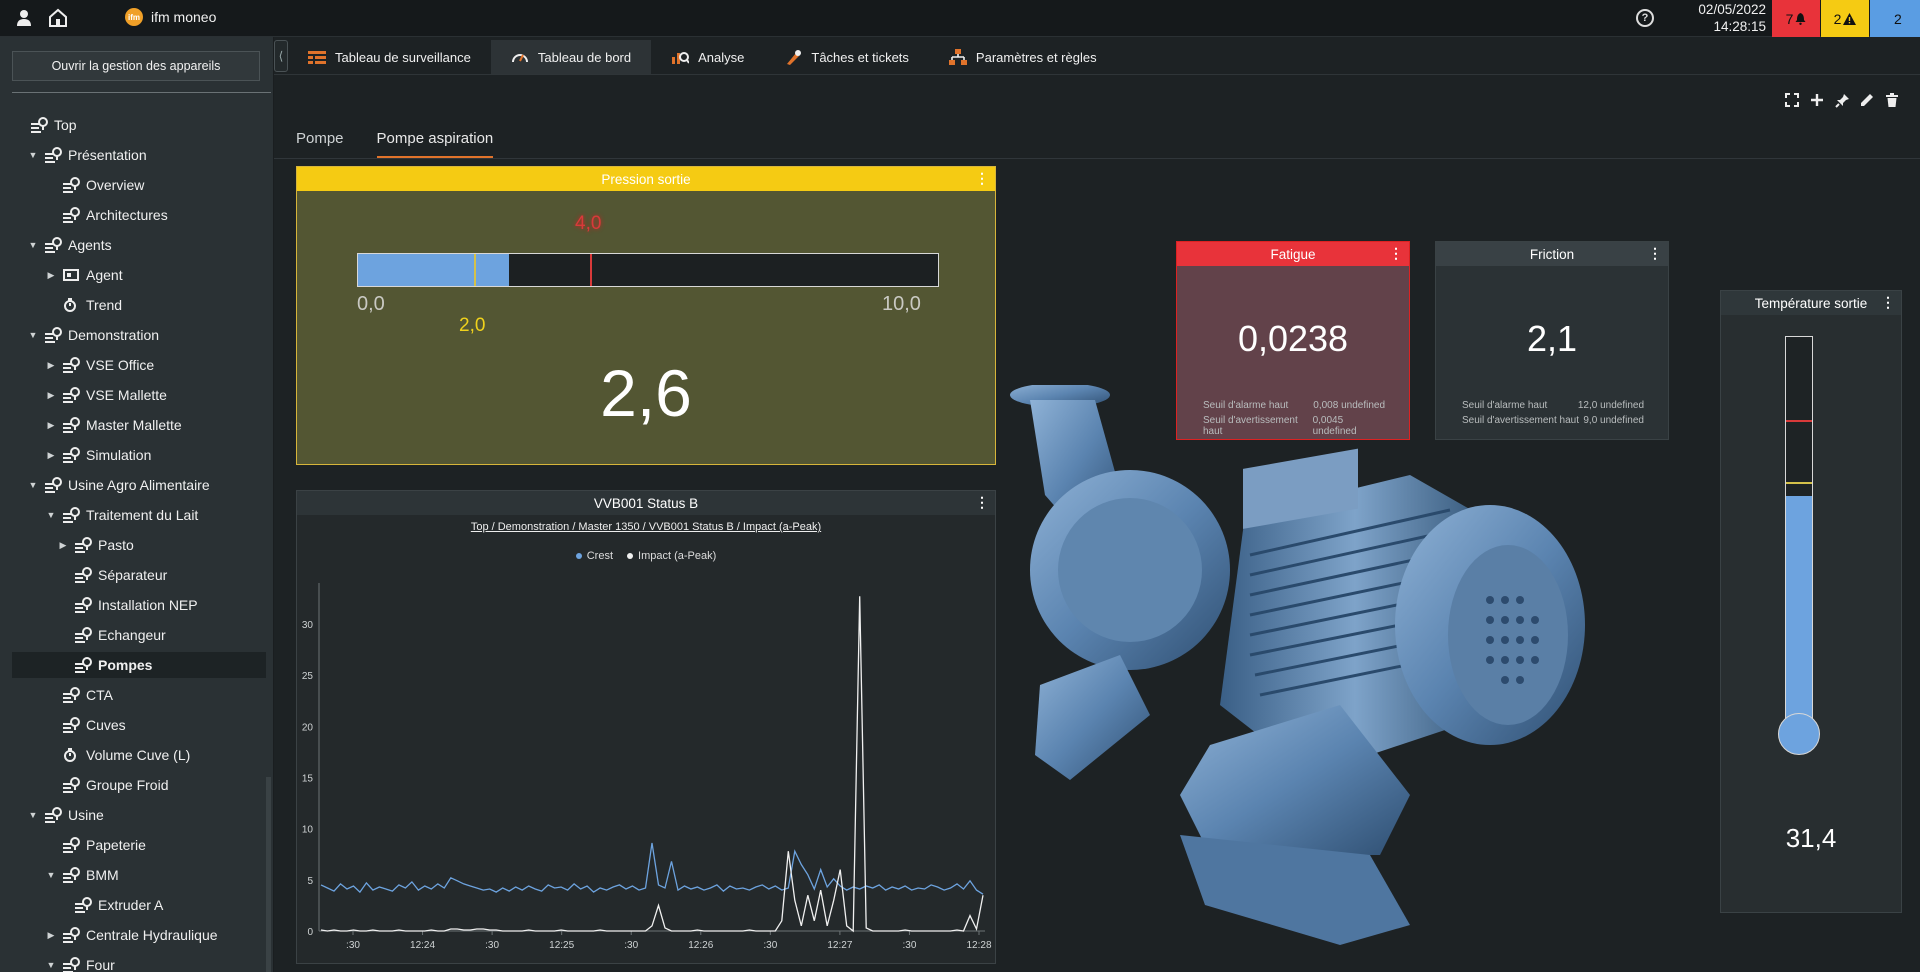  What do you see at coordinates (99, 605) in the screenshot?
I see `tree-item: Installation NEP` at bounding box center [99, 605].